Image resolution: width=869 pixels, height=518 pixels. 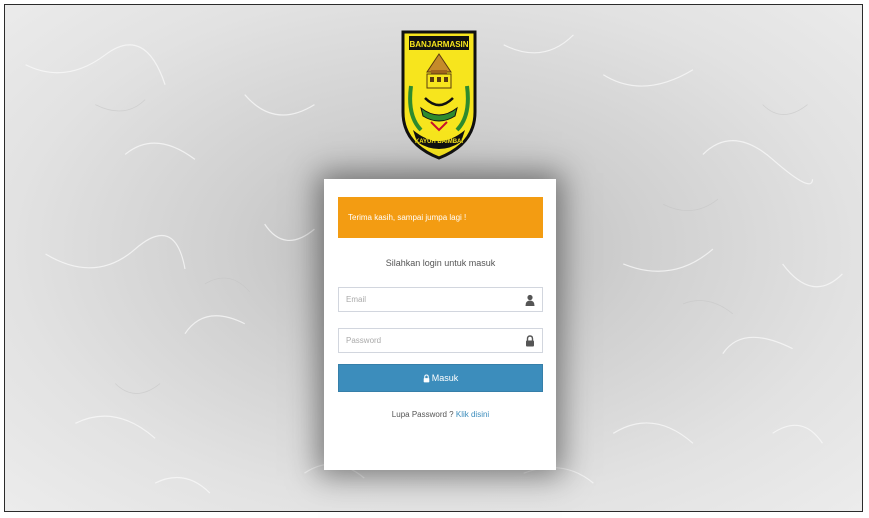 I want to click on login-submit-button: Masuk, so click(x=440, y=378).